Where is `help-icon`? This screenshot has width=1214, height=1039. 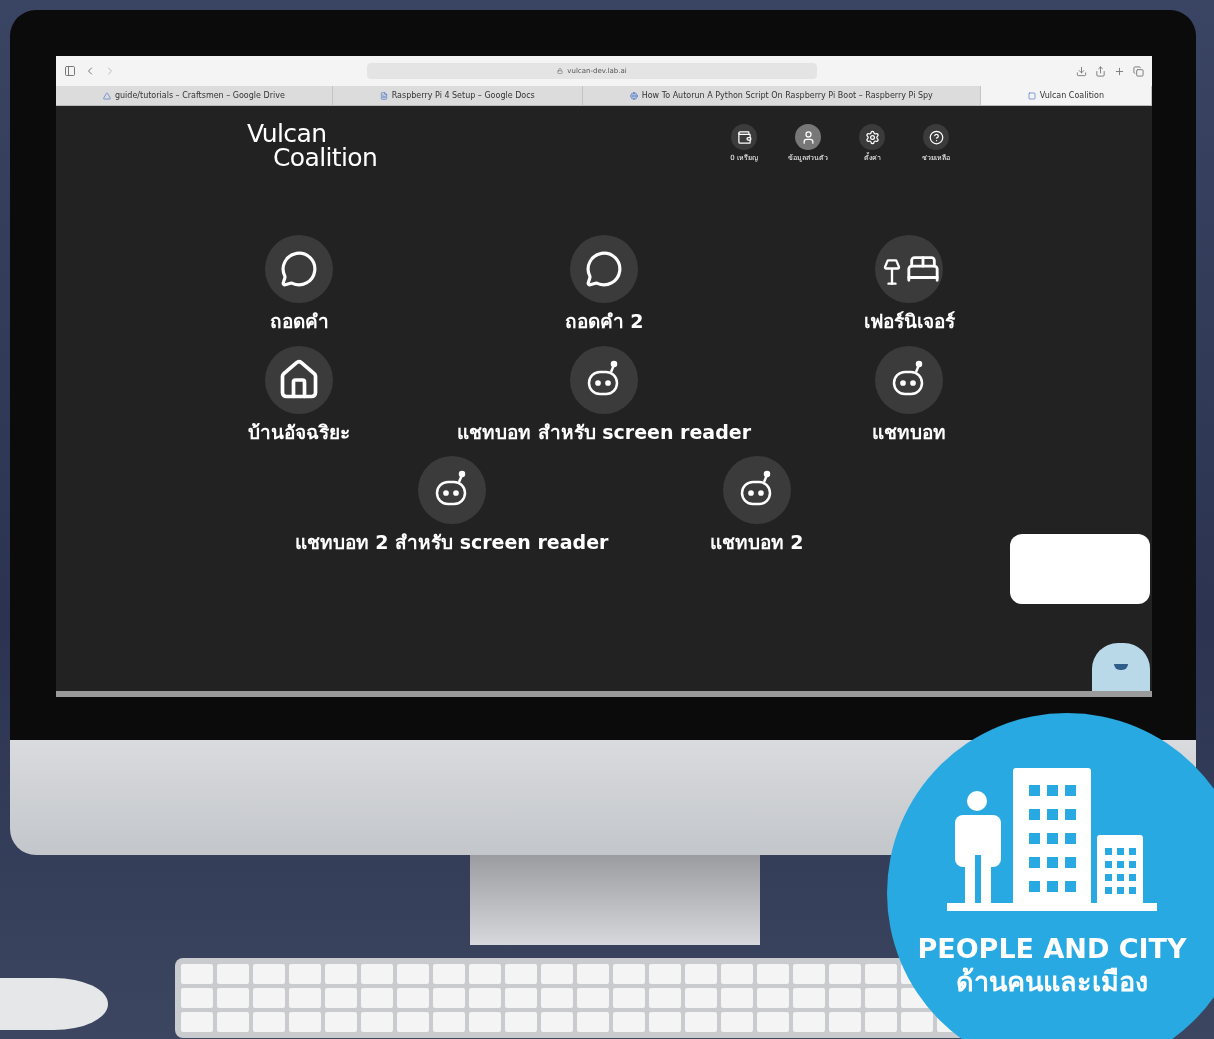 help-icon is located at coordinates (936, 137).